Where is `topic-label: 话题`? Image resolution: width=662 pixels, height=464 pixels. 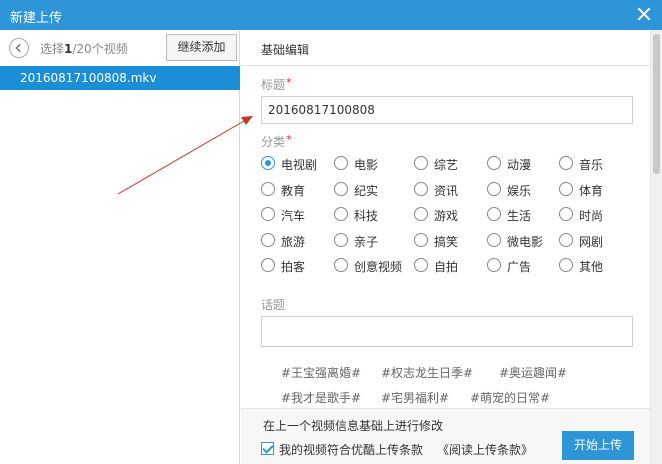 topic-label: 话题 is located at coordinates (273, 305).